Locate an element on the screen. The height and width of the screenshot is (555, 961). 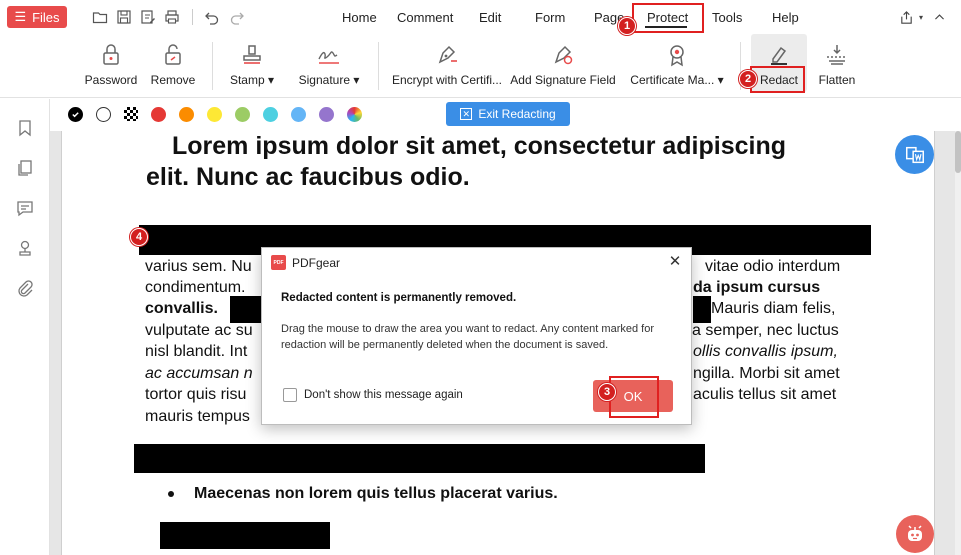
certificate-manager-label: Certificate Ma... ▾ is located at coordinates (677, 80).